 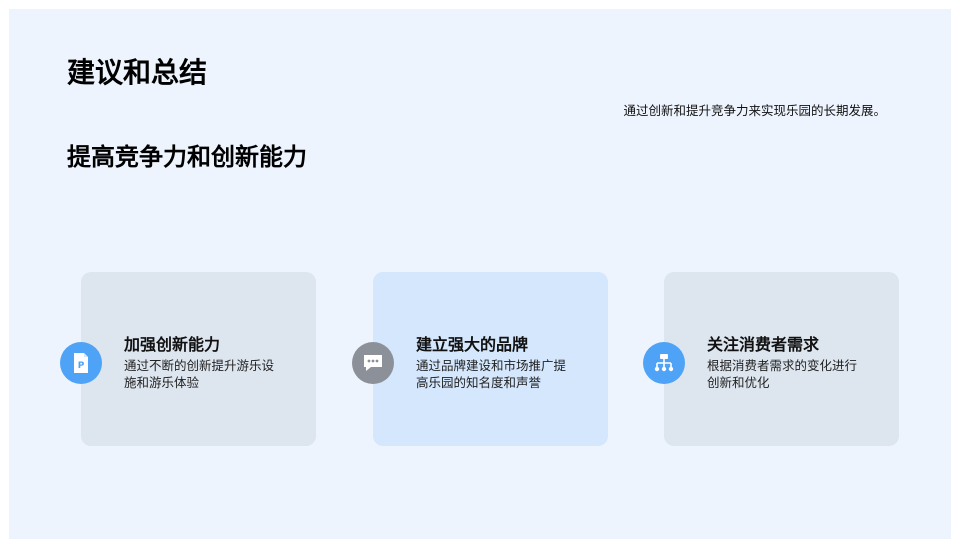 I want to click on card-description: 通过不断的创新提升游乐设施和游乐体验, so click(x=199, y=374).